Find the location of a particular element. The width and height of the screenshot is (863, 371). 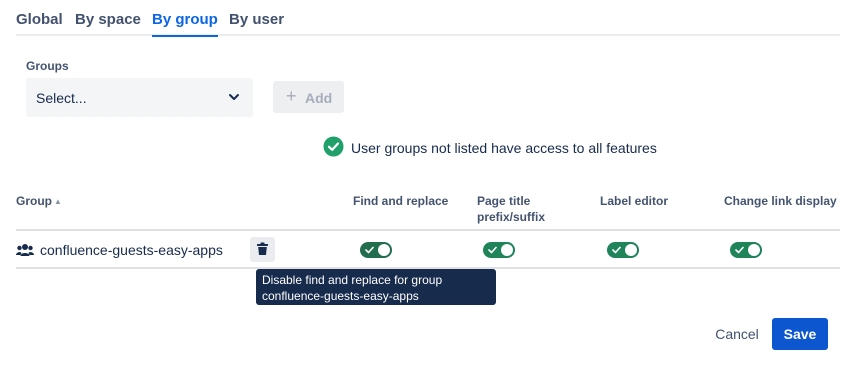

column-header-find-replace: Find and replace is located at coordinates (401, 201).